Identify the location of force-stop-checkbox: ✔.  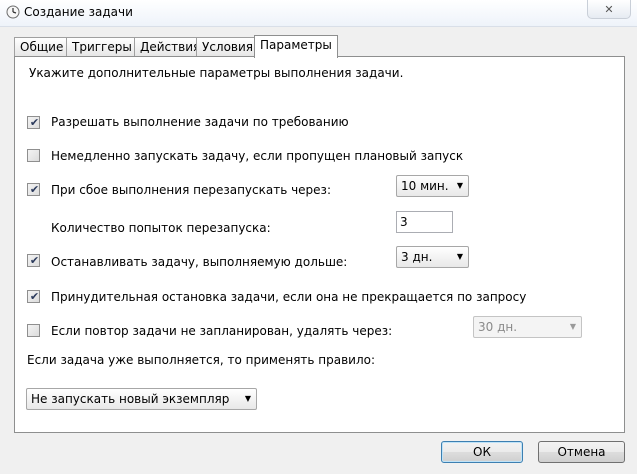
(33, 296).